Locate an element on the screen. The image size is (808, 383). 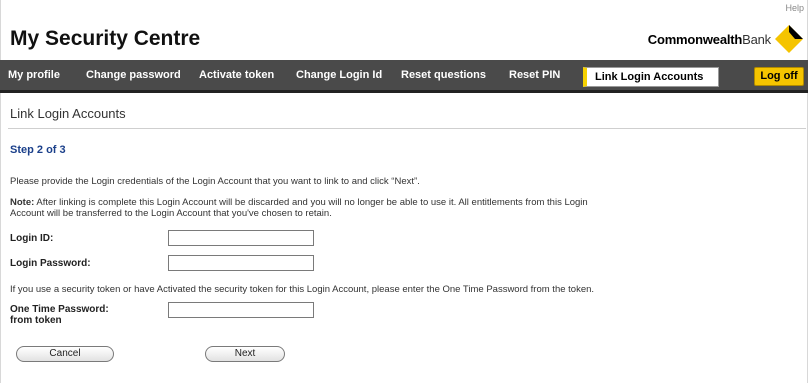
brand-name-rest: Bank is located at coordinates (756, 39).